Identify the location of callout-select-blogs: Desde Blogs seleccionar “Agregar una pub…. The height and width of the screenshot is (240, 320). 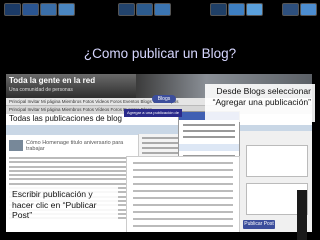
(260, 103).